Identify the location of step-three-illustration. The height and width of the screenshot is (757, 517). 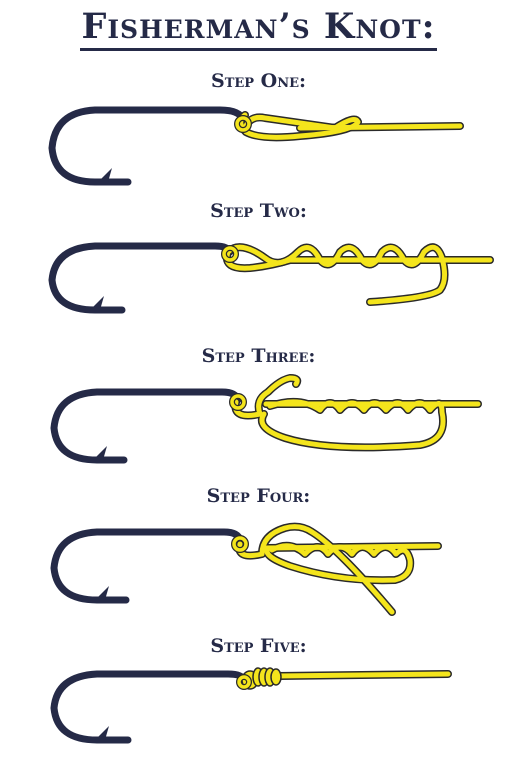
(266, 419).